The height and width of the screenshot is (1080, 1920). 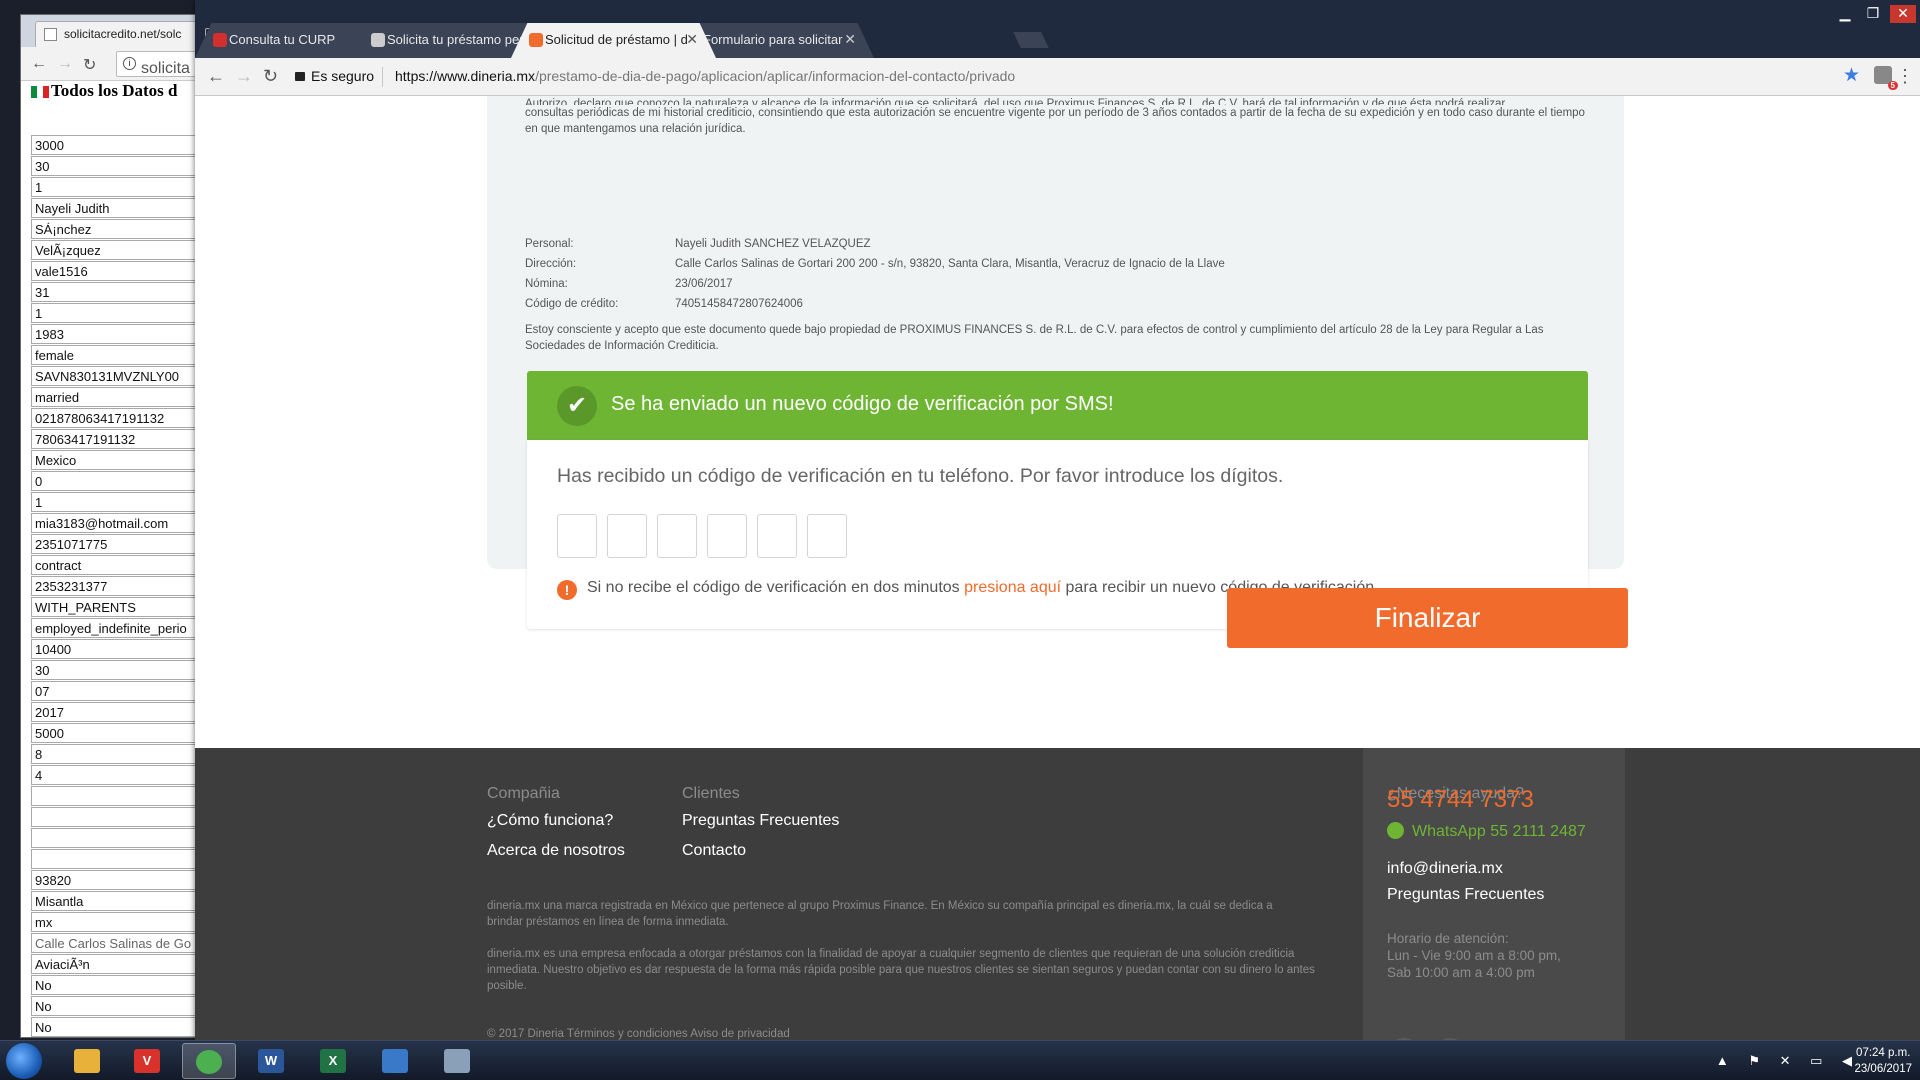 What do you see at coordinates (115, 397) in the screenshot?
I see `bg-field: married` at bounding box center [115, 397].